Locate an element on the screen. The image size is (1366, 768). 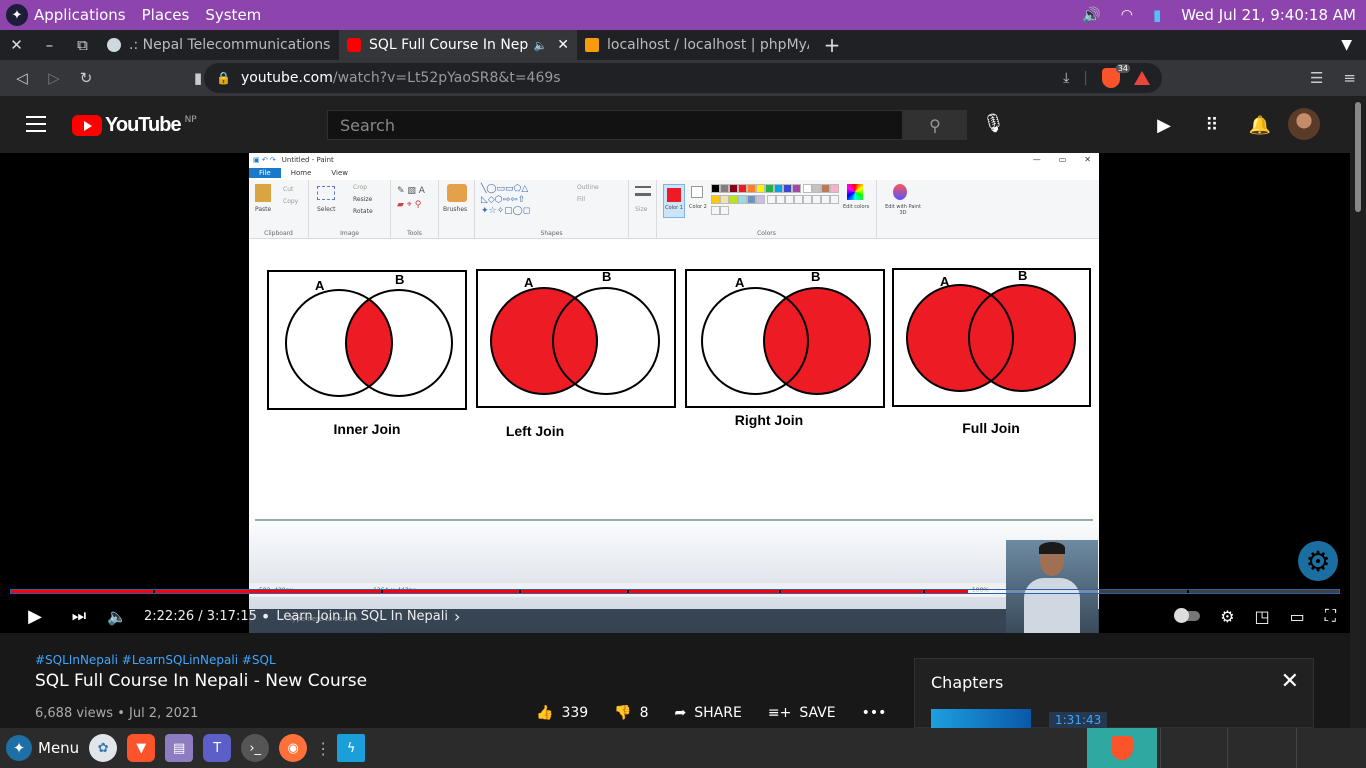
fullscreen-icon: ⛶ is located at coordinates (1330, 616).